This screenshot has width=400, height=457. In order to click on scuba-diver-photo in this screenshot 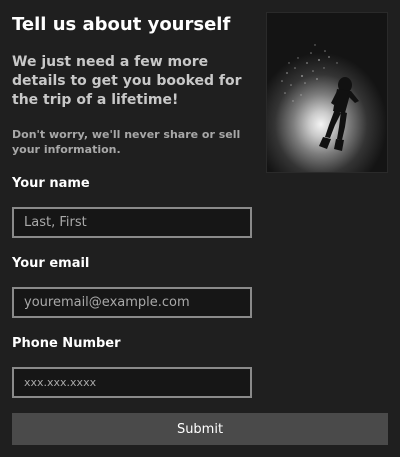, I will do `click(327, 92)`.